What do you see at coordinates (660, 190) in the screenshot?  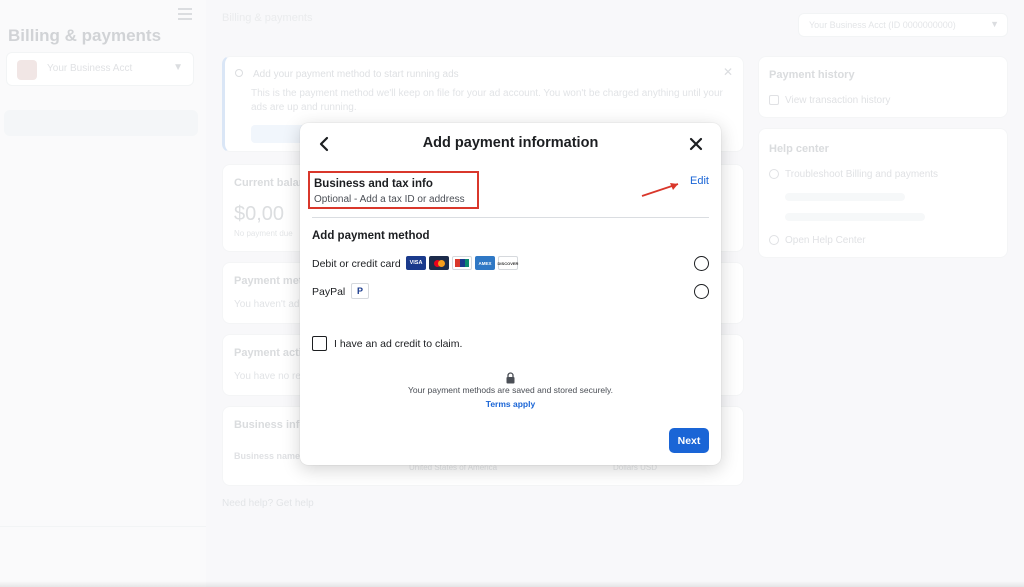 I see `red-arrow-annotation-icon` at bounding box center [660, 190].